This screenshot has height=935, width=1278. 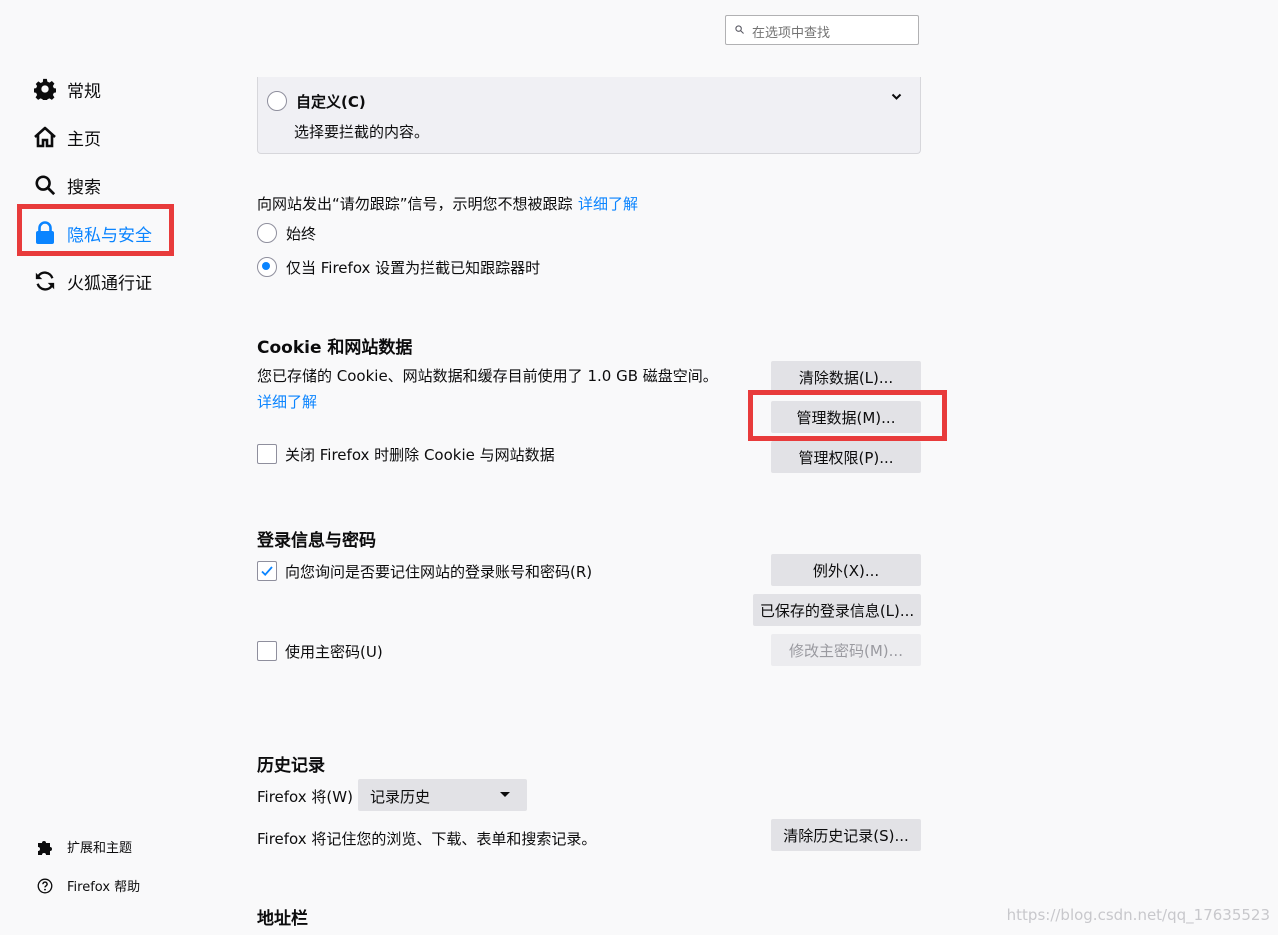 I want to click on checkmark-icon, so click(x=267, y=571).